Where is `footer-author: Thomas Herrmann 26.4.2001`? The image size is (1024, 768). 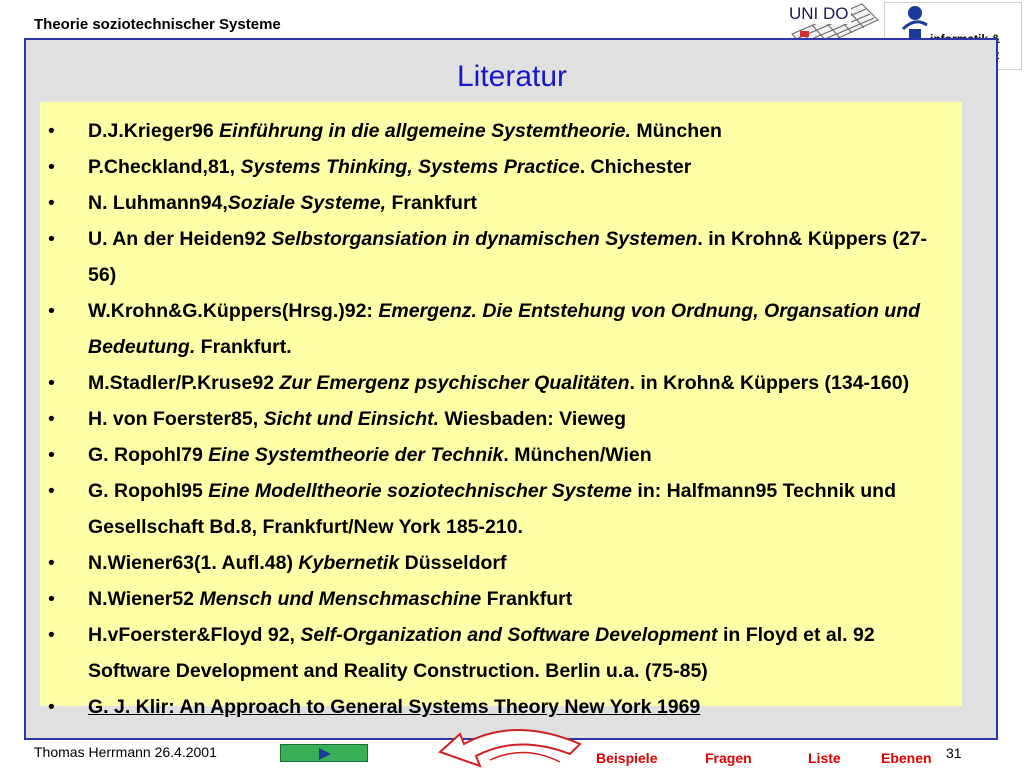
footer-author: Thomas Herrmann 26.4.2001 is located at coordinates (125, 752).